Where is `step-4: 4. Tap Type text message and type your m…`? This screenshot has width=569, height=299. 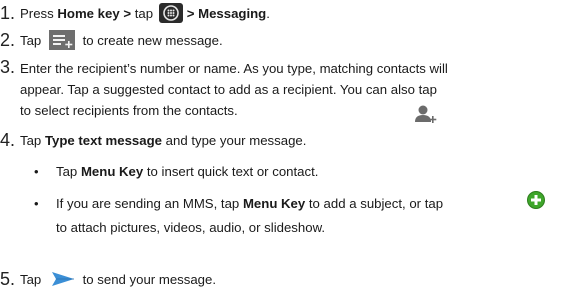
step-4: 4. Tap Type text message and type your m… is located at coordinates (284, 142).